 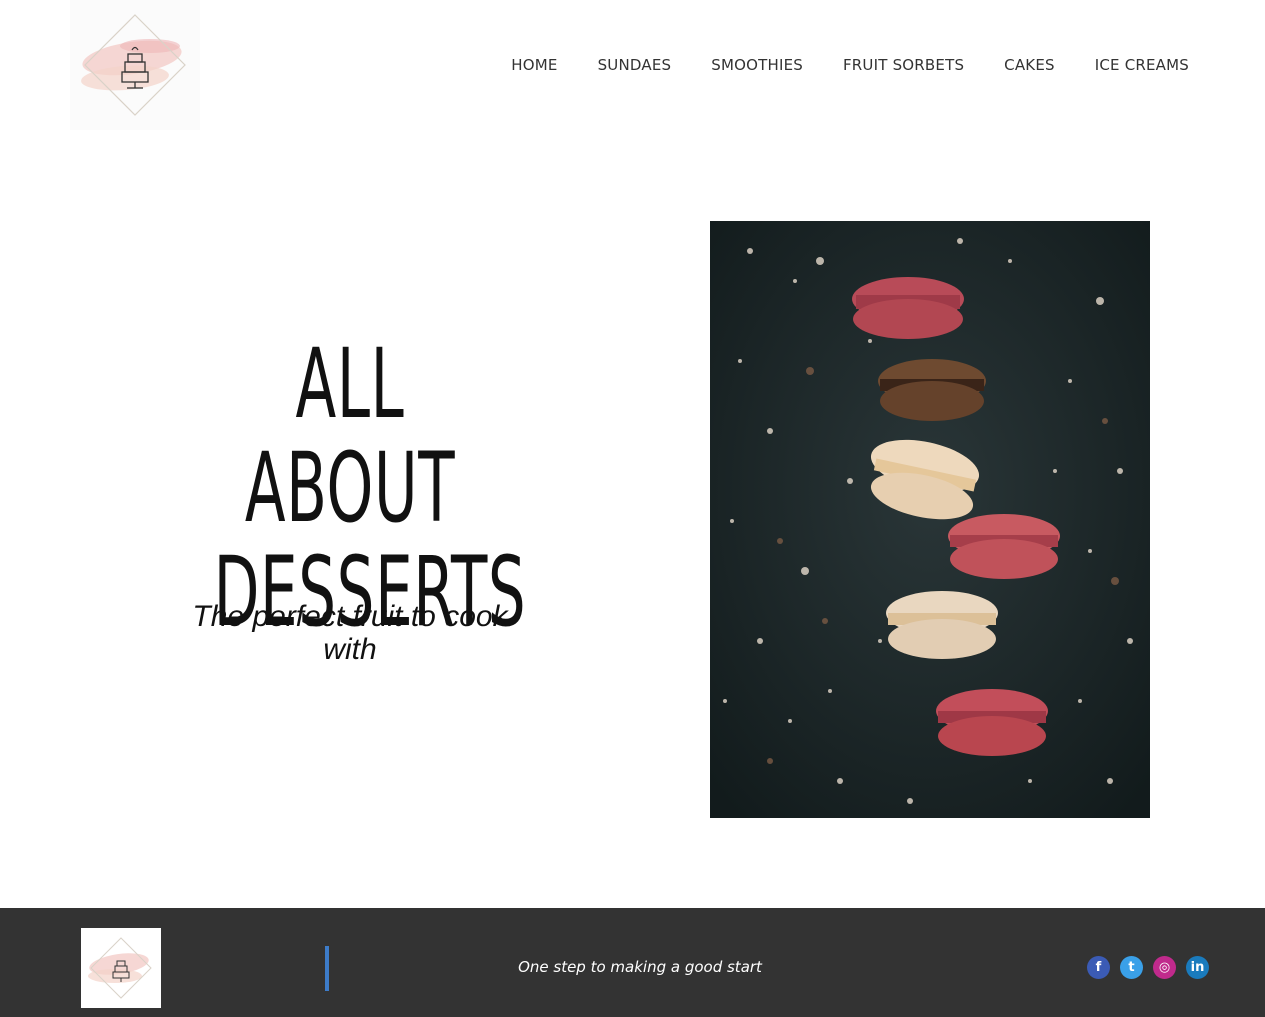 I want to click on site-footer: One step to making a good start f t ◎ in, so click(x=632, y=962).